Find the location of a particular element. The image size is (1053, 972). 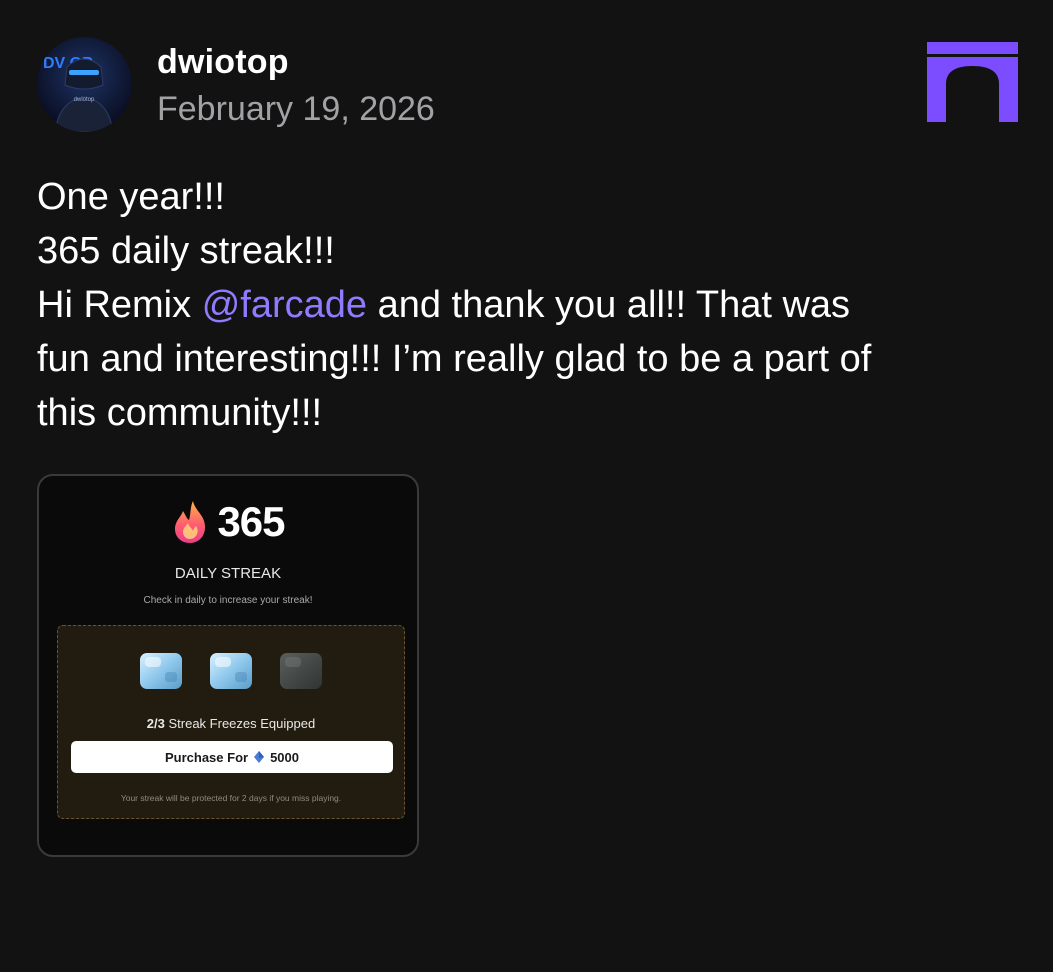

author-username: dwiotop is located at coordinates (223, 62).